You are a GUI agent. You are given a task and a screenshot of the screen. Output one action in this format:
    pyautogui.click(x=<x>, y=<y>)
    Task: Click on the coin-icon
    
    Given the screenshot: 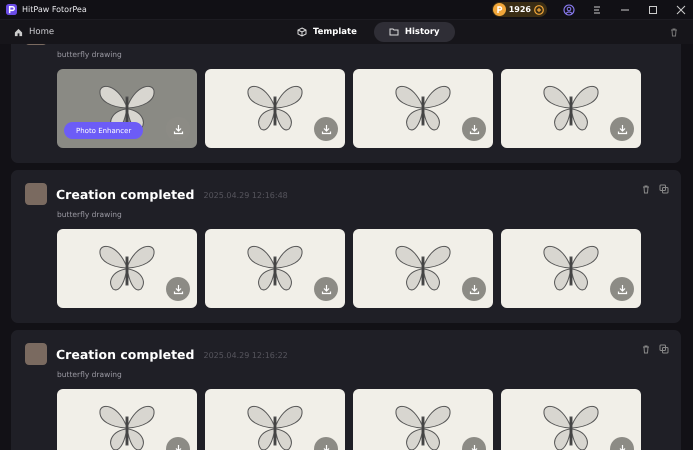 What is the action you would take?
    pyautogui.click(x=499, y=9)
    